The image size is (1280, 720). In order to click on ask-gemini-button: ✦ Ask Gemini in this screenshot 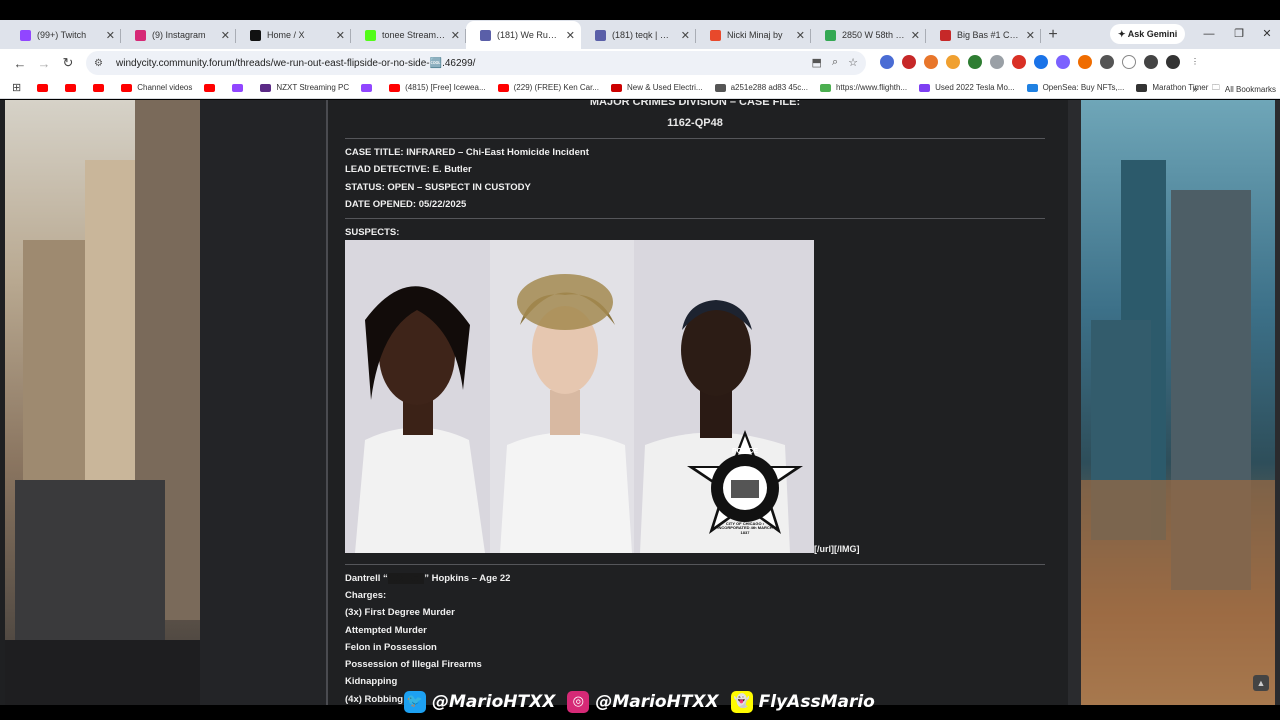, I will do `click(1148, 34)`.